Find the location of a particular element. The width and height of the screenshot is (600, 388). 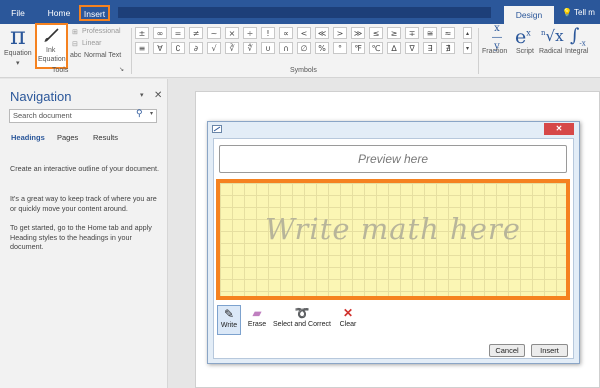

insert-button: Insert is located at coordinates (549, 350).